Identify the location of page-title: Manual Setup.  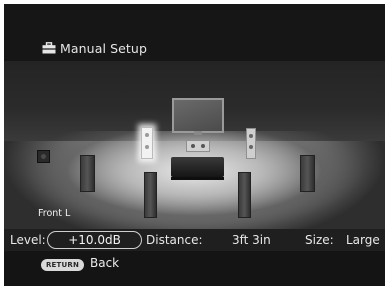
(103, 48).